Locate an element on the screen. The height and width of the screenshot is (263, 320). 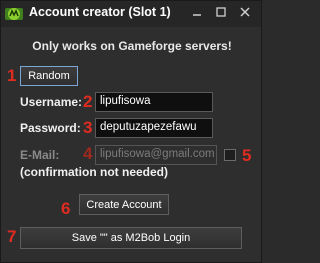
save-login-button: Save "" as M2Bob Login is located at coordinates (131, 238).